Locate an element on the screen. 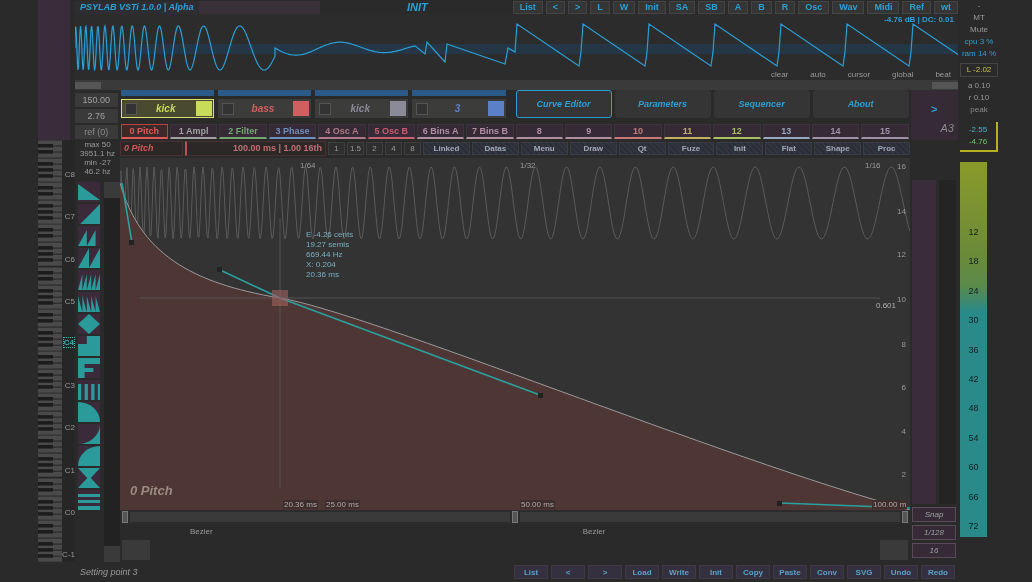 The height and width of the screenshot is (582, 1032). page-tab: About is located at coordinates (860, 104).